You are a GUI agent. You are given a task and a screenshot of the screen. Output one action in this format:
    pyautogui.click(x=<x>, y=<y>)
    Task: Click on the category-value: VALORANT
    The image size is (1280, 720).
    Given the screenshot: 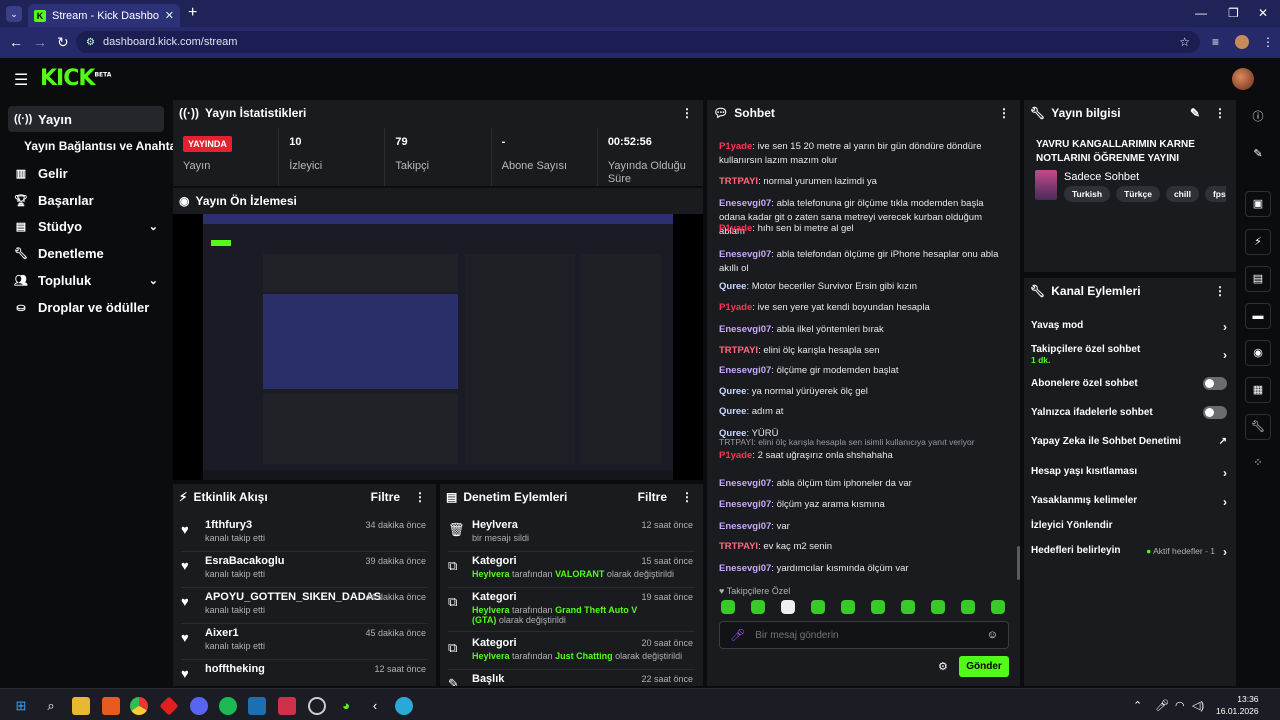 What is the action you would take?
    pyautogui.click(x=579, y=574)
    